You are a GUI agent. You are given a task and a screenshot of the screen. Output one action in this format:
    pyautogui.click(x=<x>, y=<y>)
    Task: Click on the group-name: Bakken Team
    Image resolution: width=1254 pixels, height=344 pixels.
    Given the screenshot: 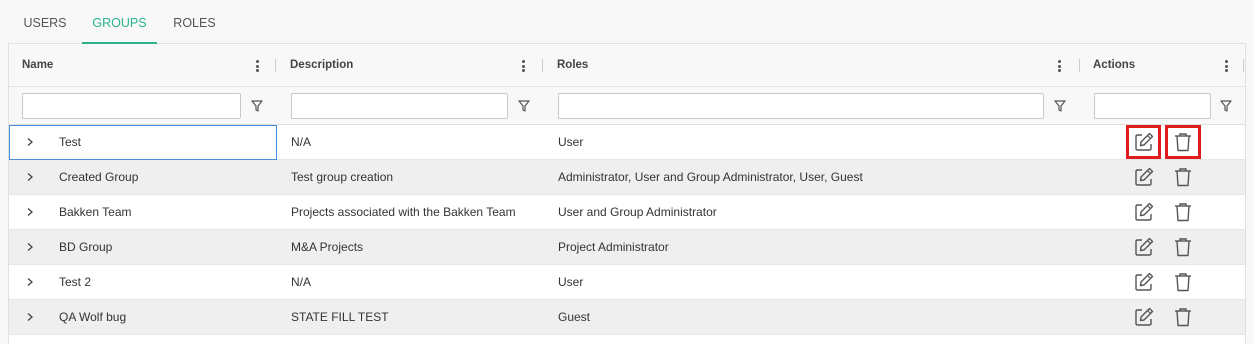 What is the action you would take?
    pyautogui.click(x=95, y=212)
    